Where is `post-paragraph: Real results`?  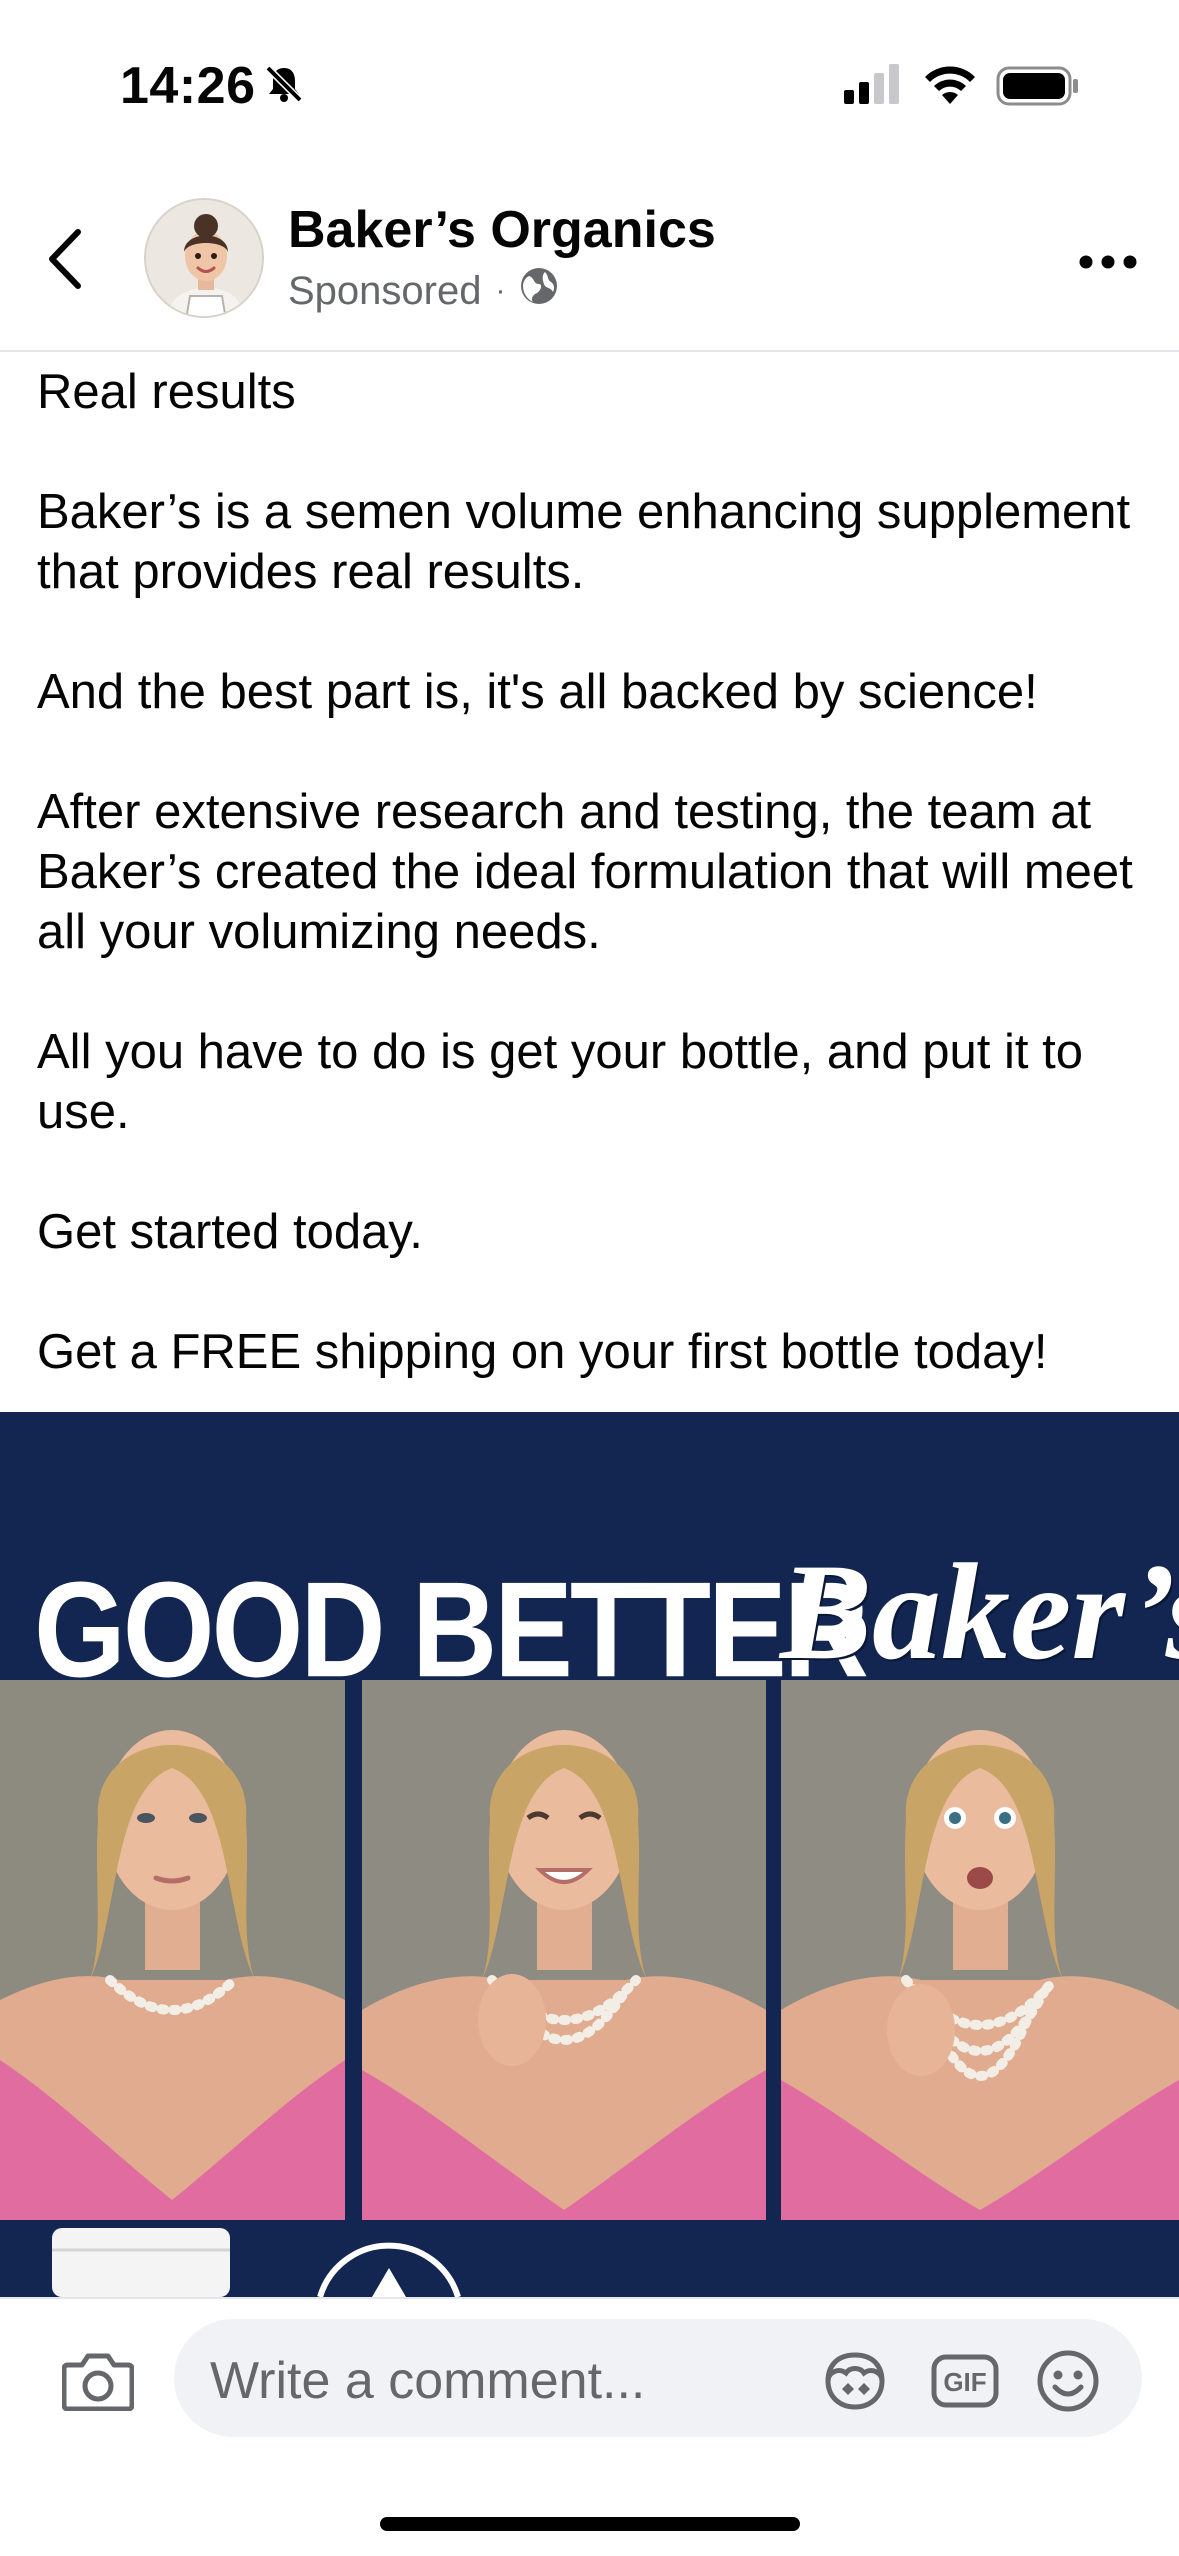
post-paragraph: Real results is located at coordinates (166, 392).